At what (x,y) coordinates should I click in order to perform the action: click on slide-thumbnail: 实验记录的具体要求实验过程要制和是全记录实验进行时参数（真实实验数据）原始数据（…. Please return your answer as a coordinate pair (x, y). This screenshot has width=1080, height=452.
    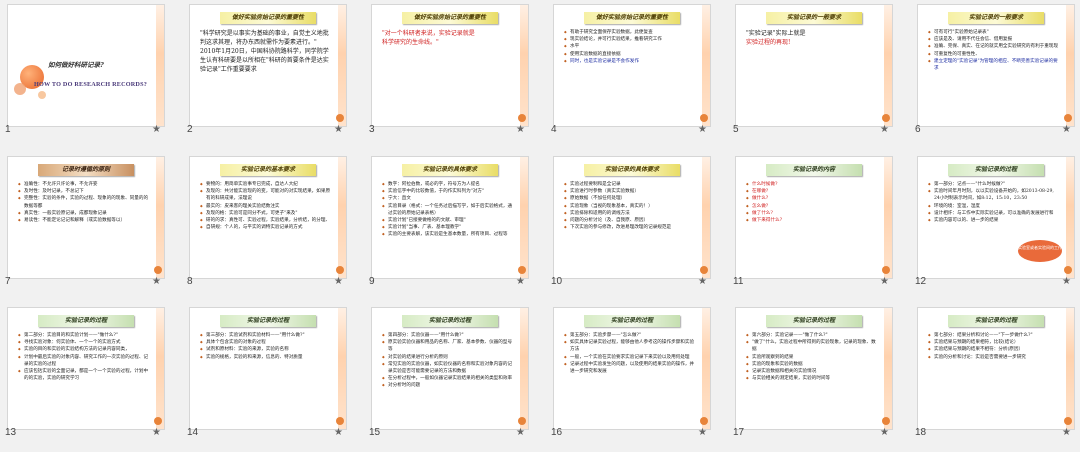
    Looking at the image, I should click on (631, 221).